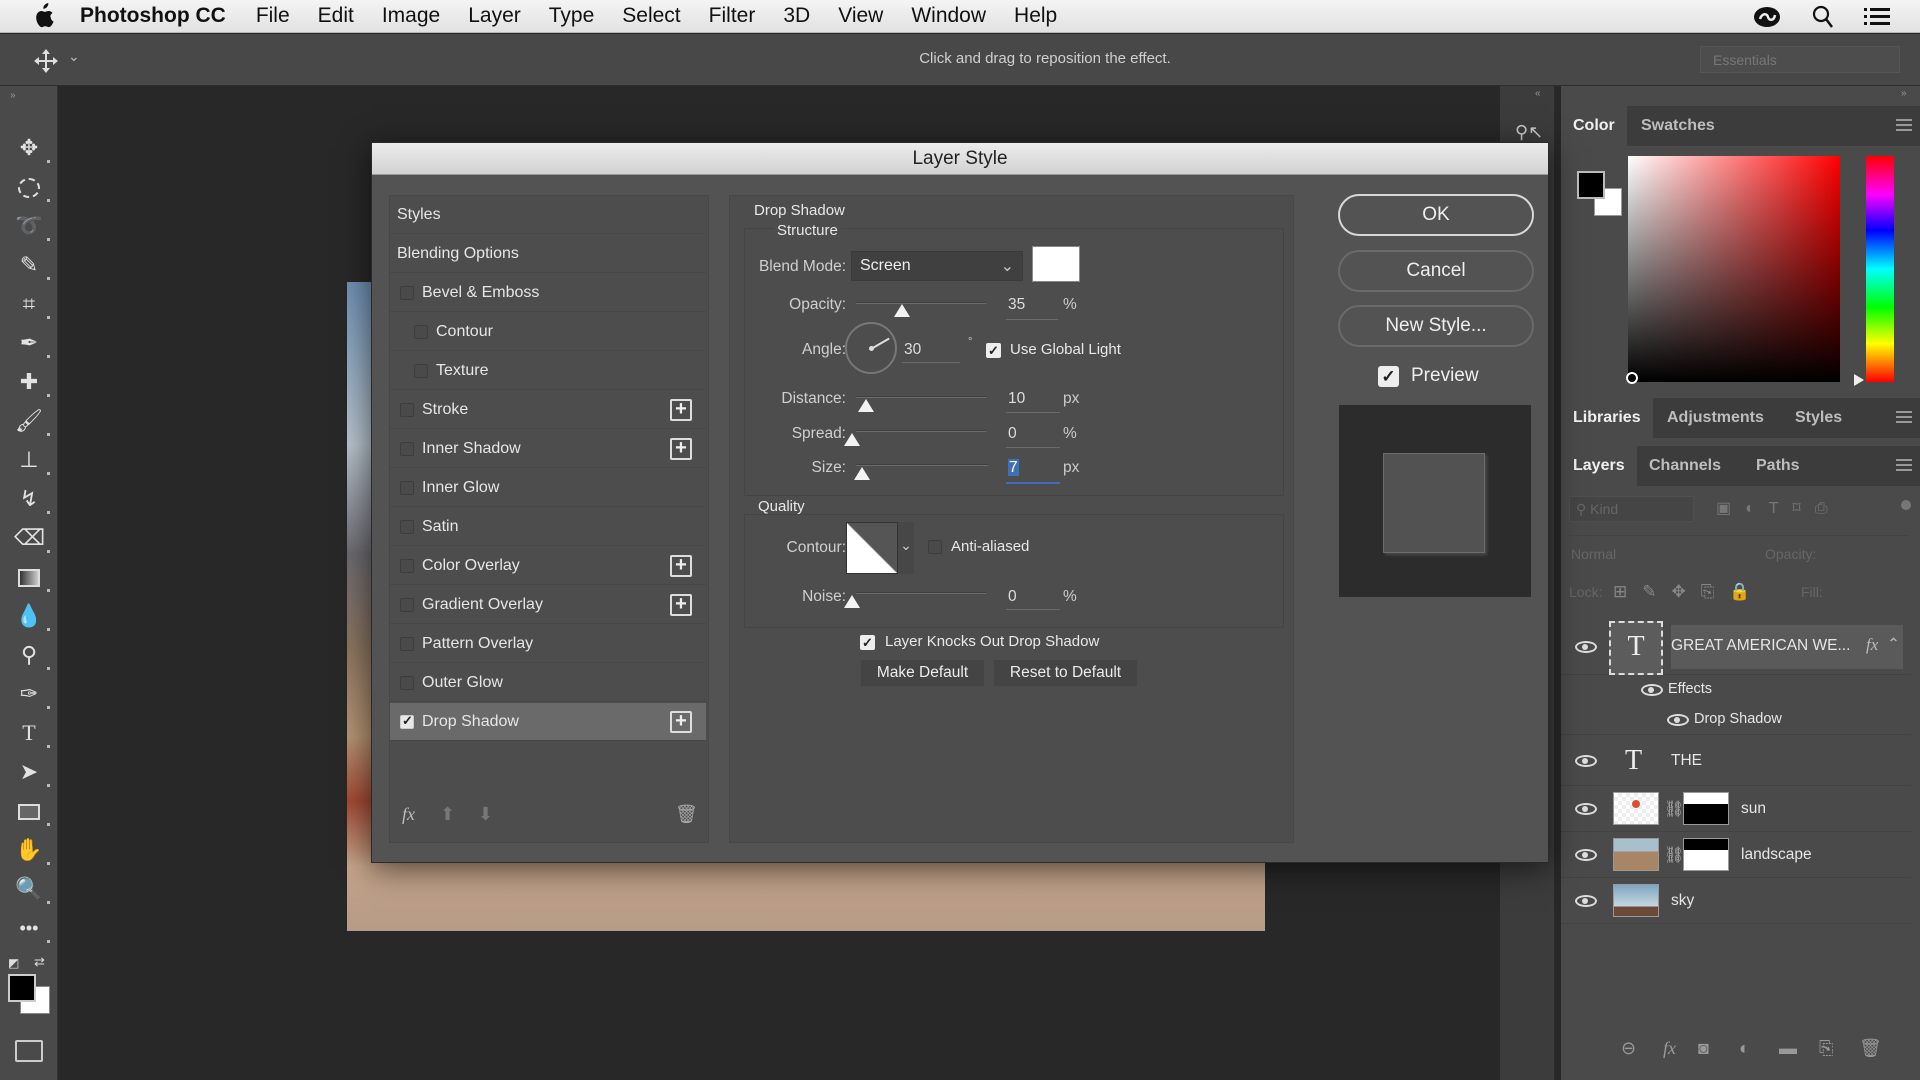 This screenshot has width=1920, height=1080. What do you see at coordinates (867, 642) in the screenshot?
I see `knockout-checkbox: ✓` at bounding box center [867, 642].